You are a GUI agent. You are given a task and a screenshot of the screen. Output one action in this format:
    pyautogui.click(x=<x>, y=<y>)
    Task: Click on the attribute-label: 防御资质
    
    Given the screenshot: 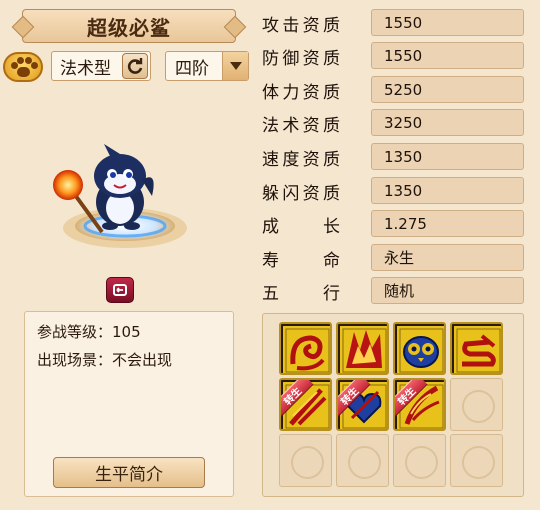 What is the action you would take?
    pyautogui.click(x=301, y=58)
    